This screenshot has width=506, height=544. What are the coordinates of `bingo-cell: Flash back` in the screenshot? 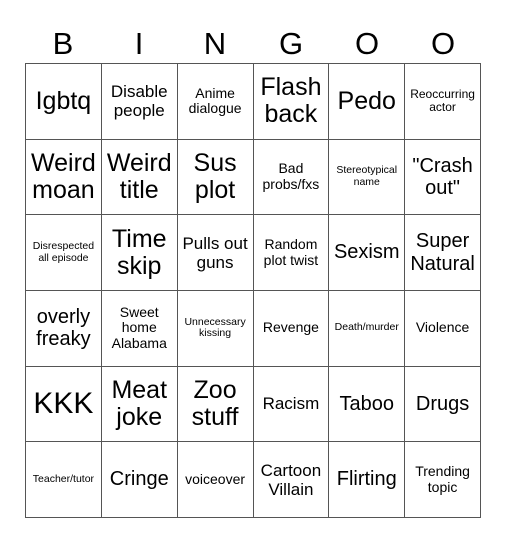 It's located at (291, 102).